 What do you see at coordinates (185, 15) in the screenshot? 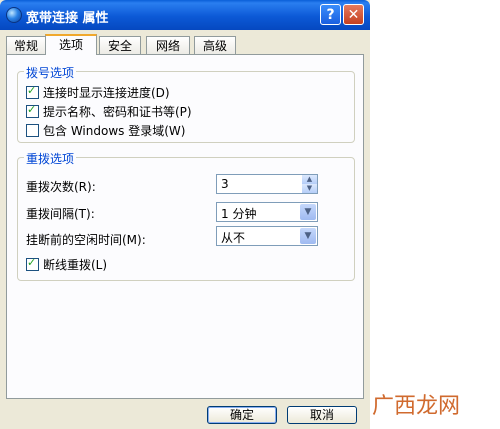
I see `title-bar: 宽带连接 属性 ? ✕` at bounding box center [185, 15].